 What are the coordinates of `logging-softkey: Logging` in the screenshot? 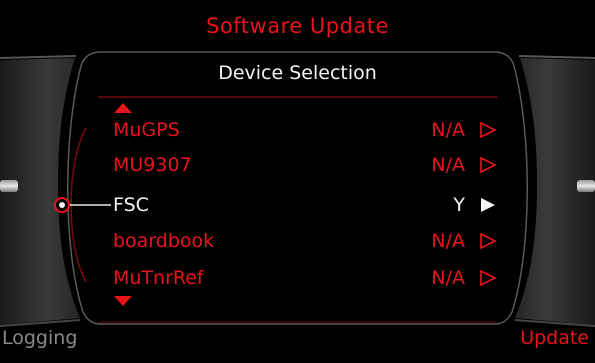 It's located at (39, 338).